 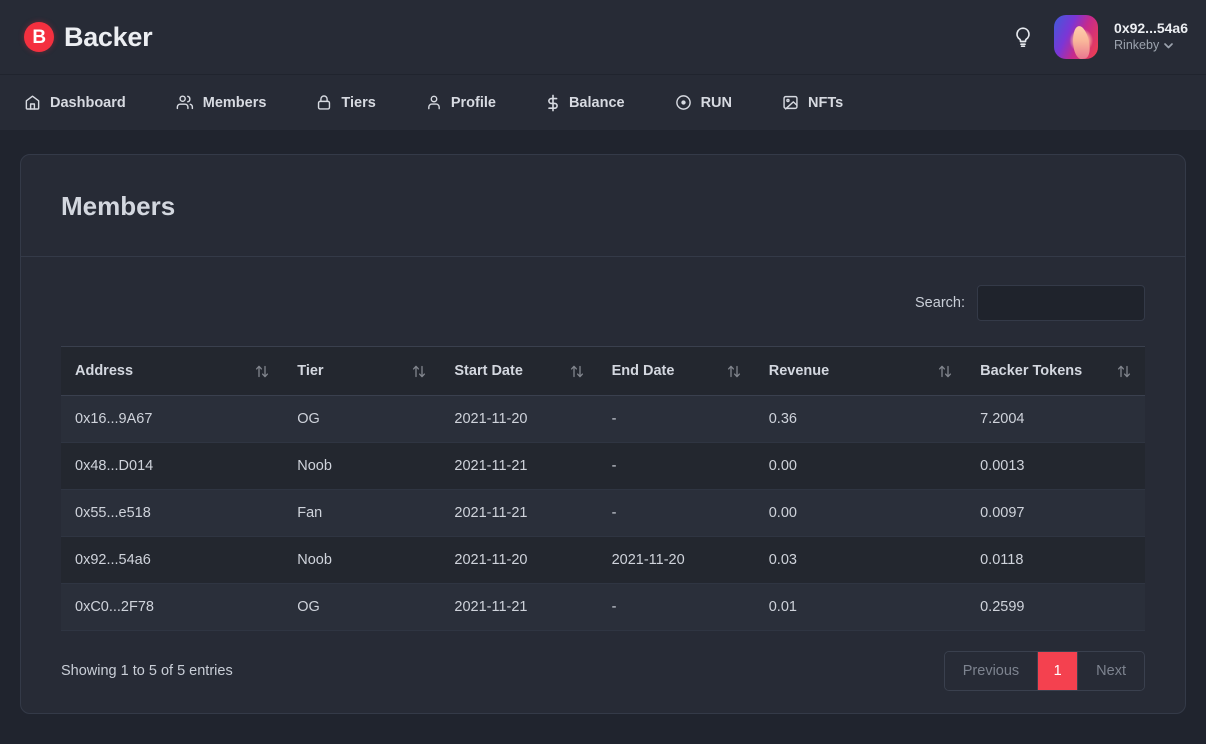 I want to click on search-row: Search:, so click(x=603, y=303).